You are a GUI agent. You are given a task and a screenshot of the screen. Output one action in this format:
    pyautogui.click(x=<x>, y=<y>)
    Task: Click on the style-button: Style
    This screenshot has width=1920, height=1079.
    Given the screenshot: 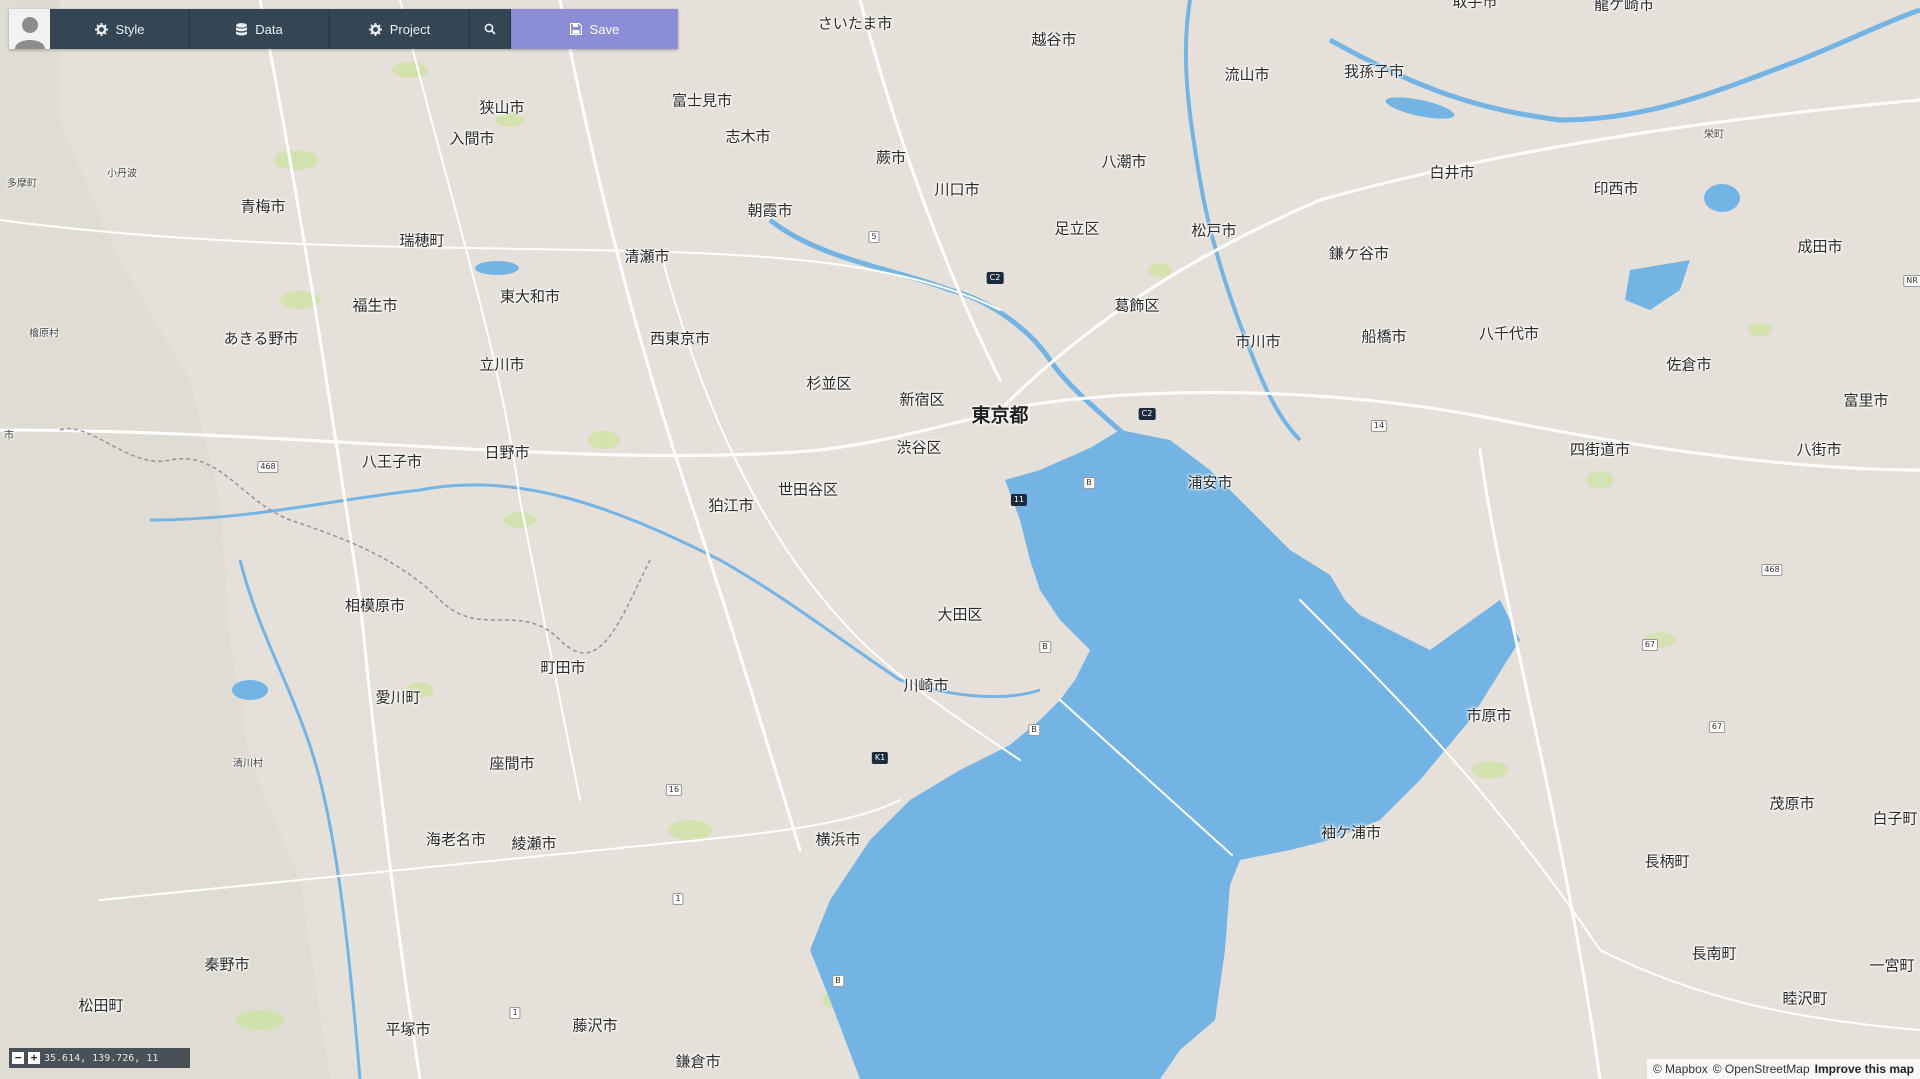 What is the action you would take?
    pyautogui.click(x=120, y=29)
    